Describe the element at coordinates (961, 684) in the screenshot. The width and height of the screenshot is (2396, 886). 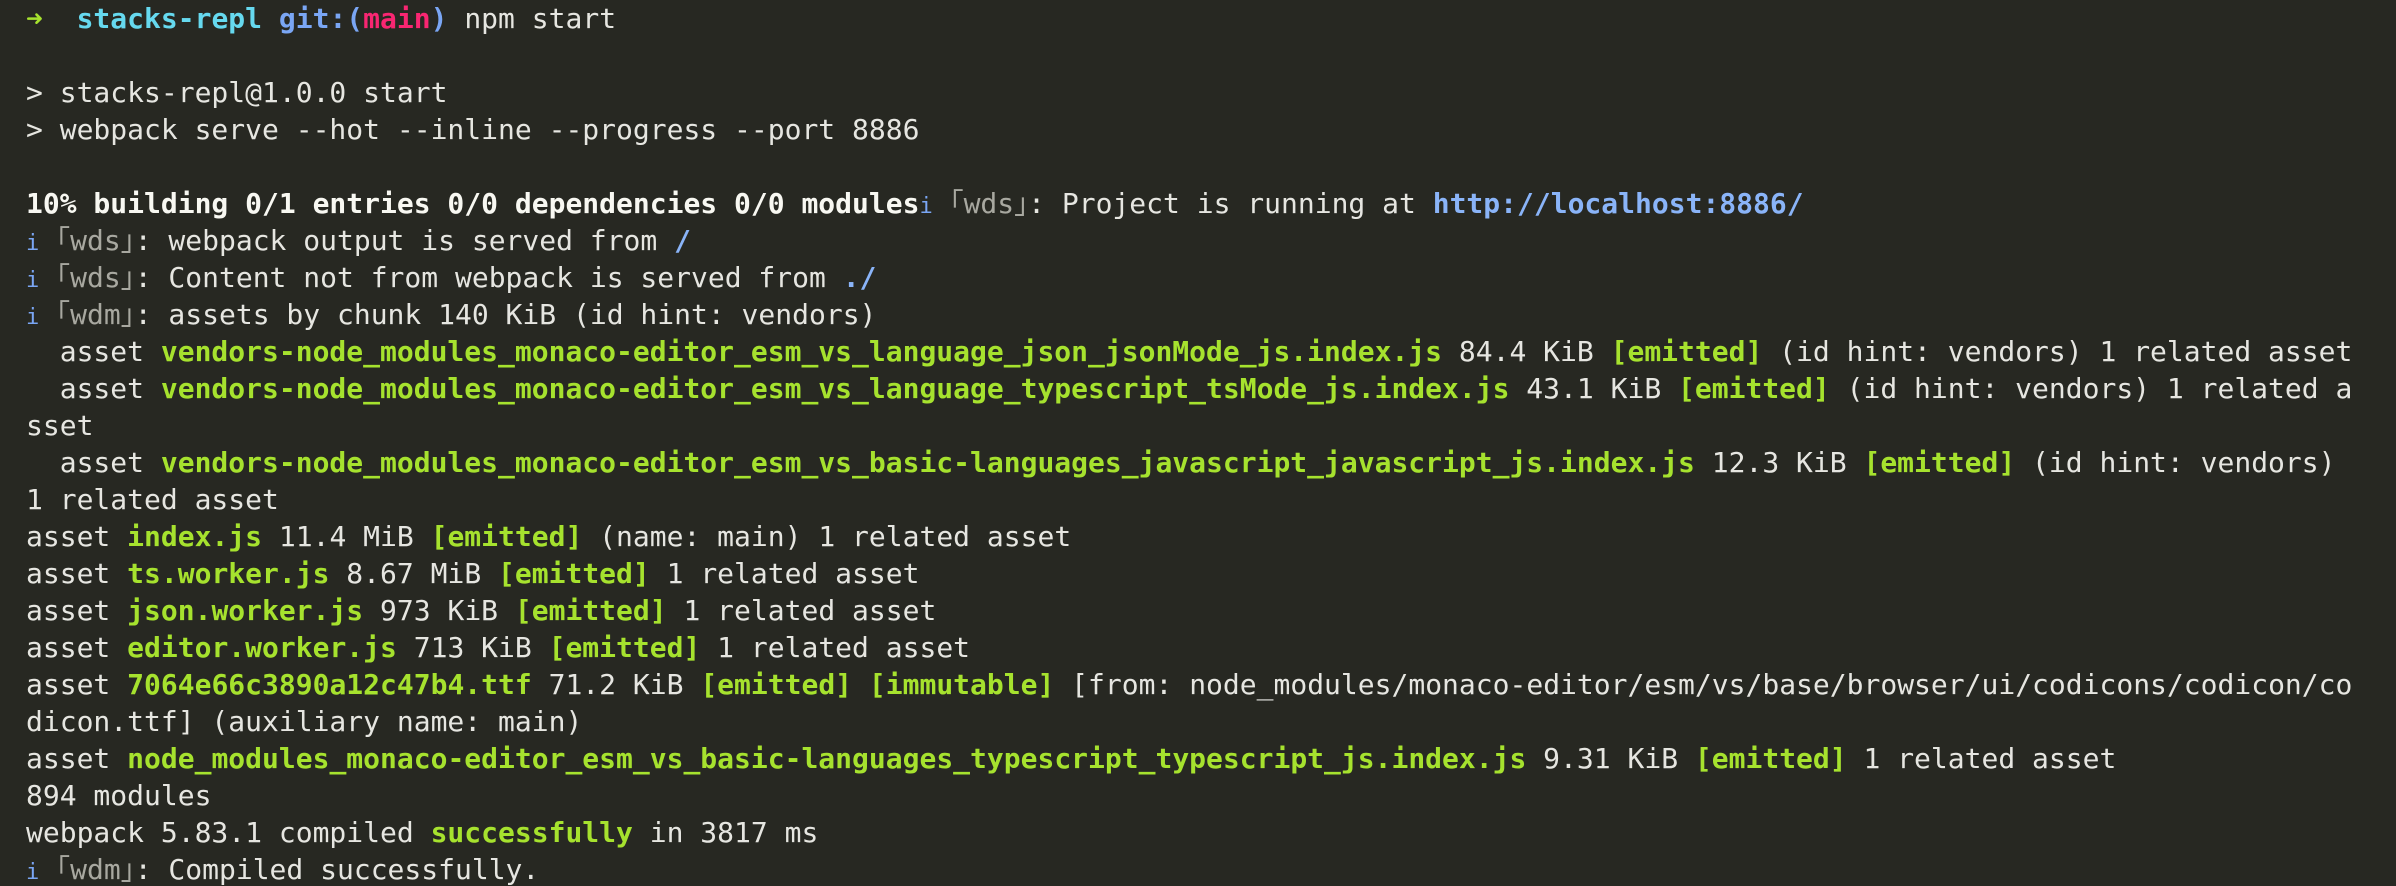
I see `immutable-flag: [immutable]` at that location.